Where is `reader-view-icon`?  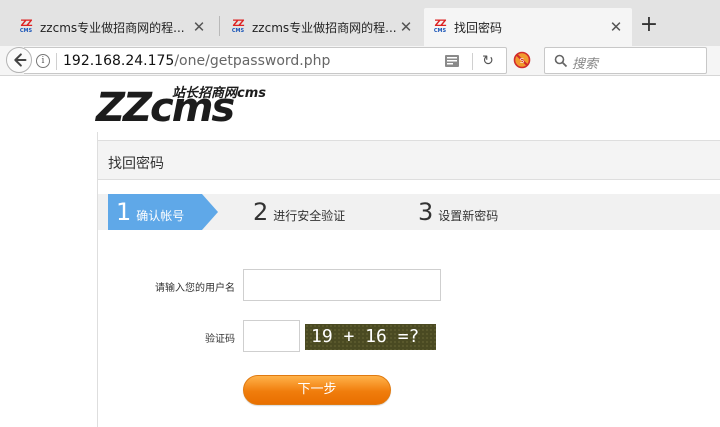 reader-view-icon is located at coordinates (452, 61).